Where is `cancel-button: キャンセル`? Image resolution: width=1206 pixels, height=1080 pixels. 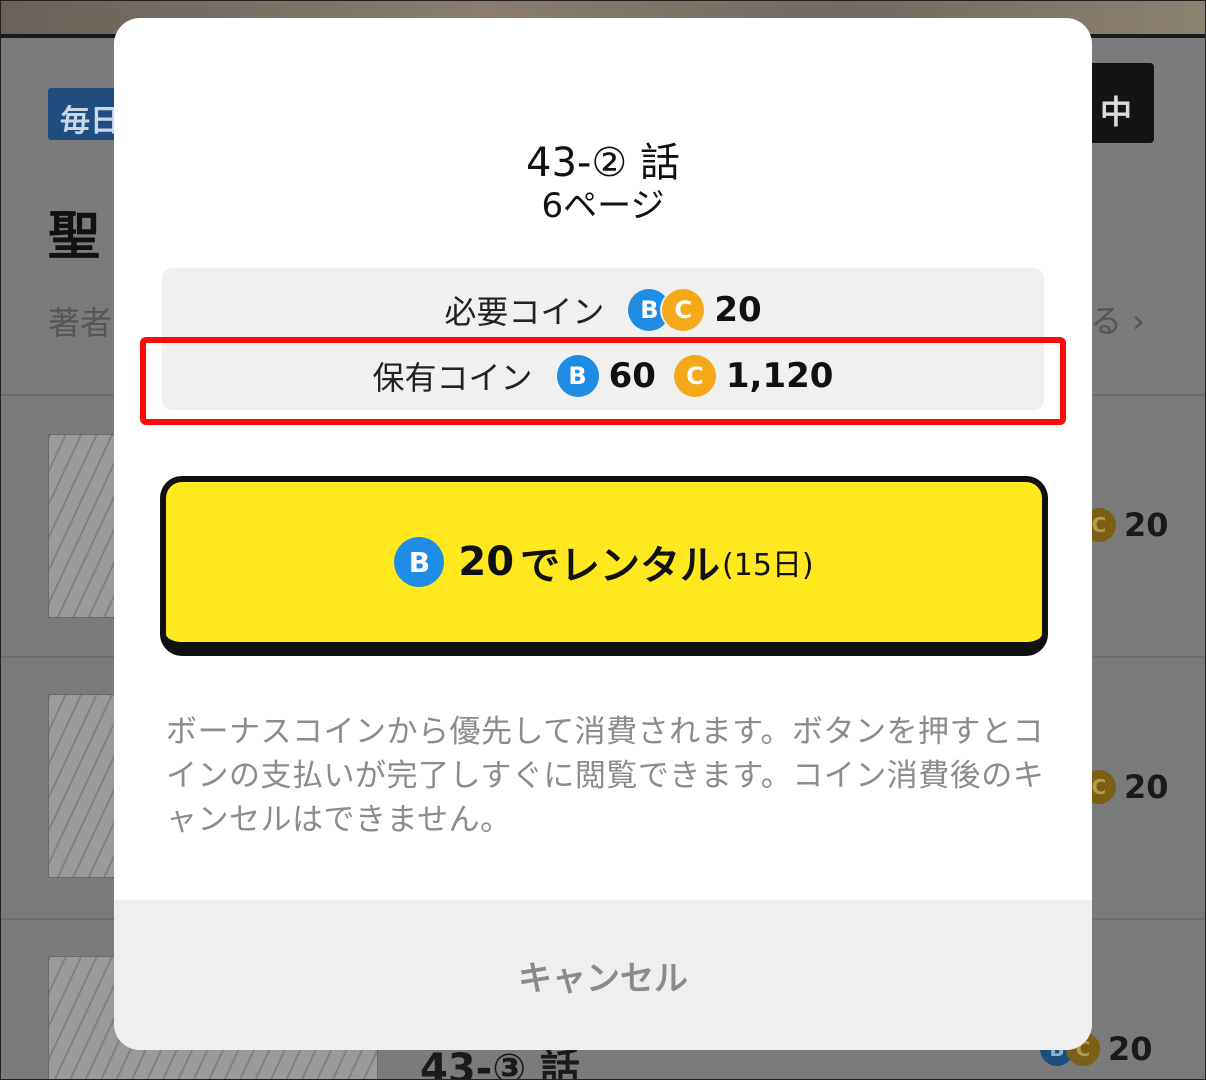
cancel-button: キャンセル is located at coordinates (603, 975).